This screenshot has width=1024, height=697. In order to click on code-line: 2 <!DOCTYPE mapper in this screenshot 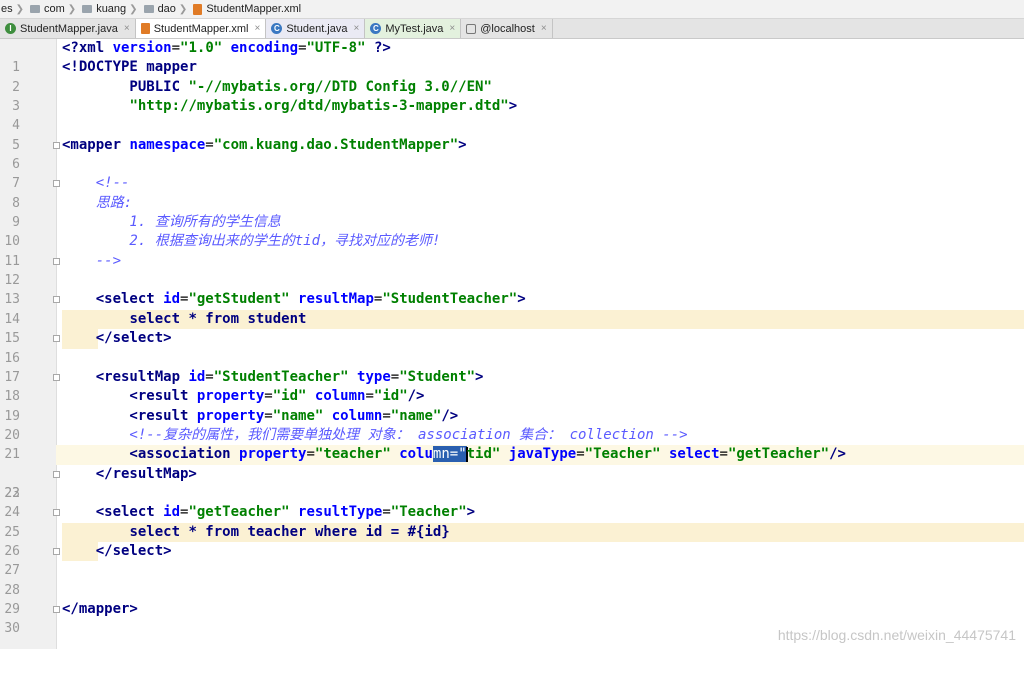, I will do `click(512, 76)`.